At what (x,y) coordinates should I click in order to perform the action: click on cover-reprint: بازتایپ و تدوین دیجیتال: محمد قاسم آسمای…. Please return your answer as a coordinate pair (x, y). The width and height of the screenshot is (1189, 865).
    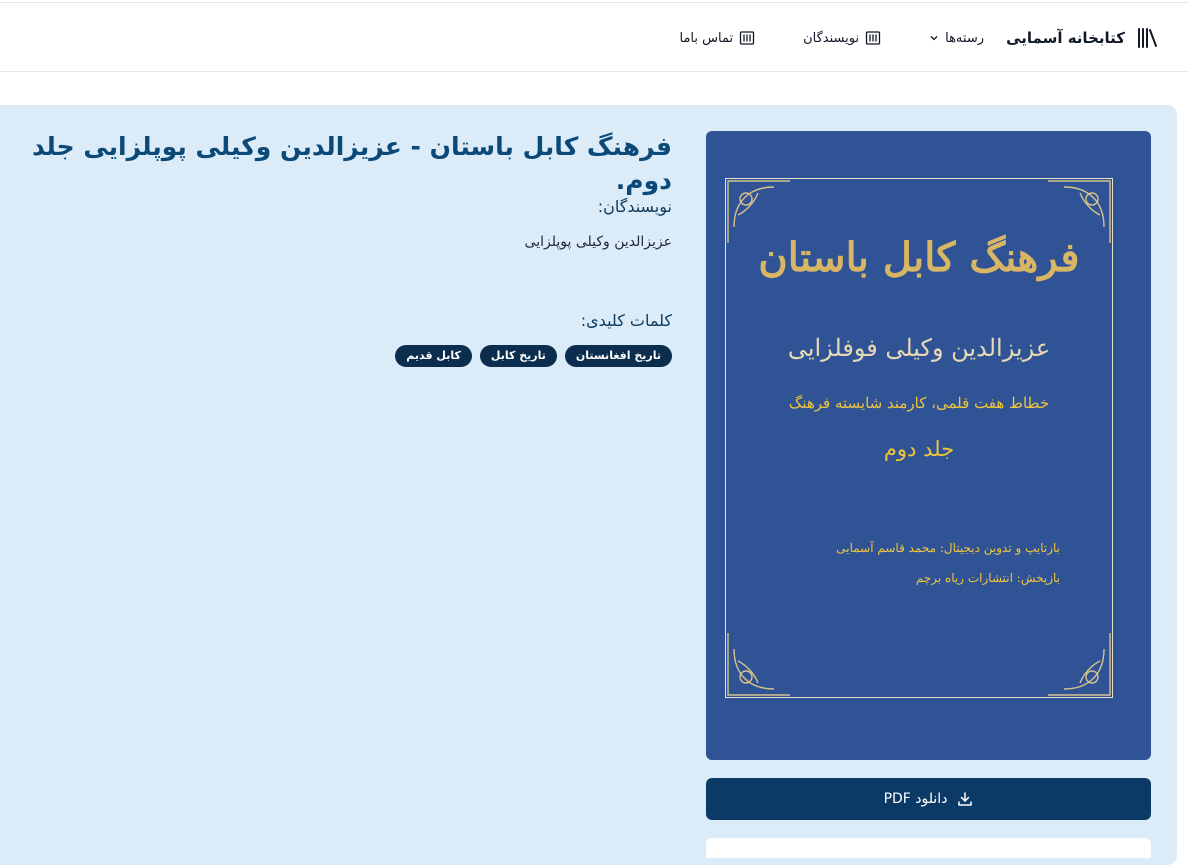
    Looking at the image, I should click on (948, 548).